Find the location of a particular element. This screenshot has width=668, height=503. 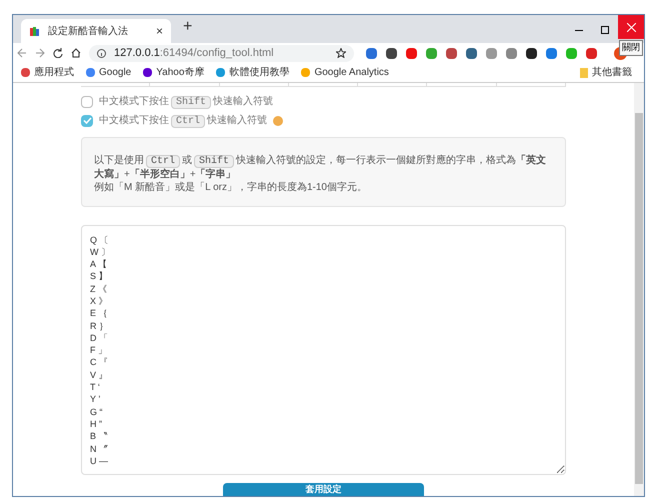

tooltip: 關閉 is located at coordinates (631, 48).